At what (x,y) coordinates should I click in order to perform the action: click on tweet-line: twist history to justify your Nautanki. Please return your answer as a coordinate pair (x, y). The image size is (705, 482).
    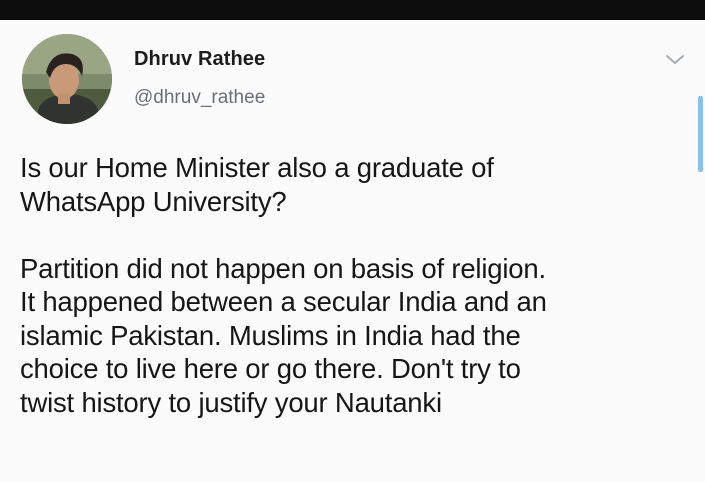
    Looking at the image, I should click on (231, 402).